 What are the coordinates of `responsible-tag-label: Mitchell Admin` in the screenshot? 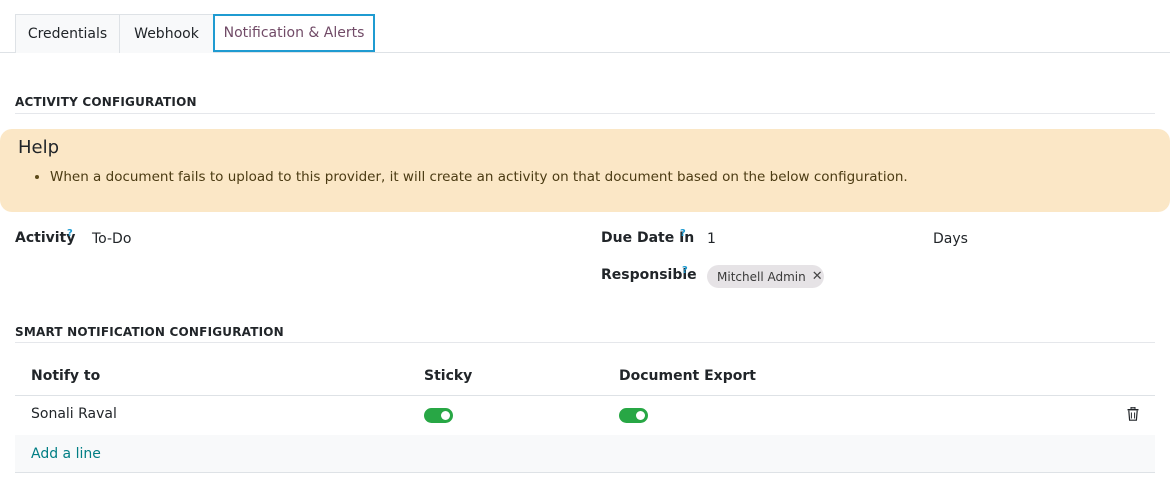 It's located at (761, 276).